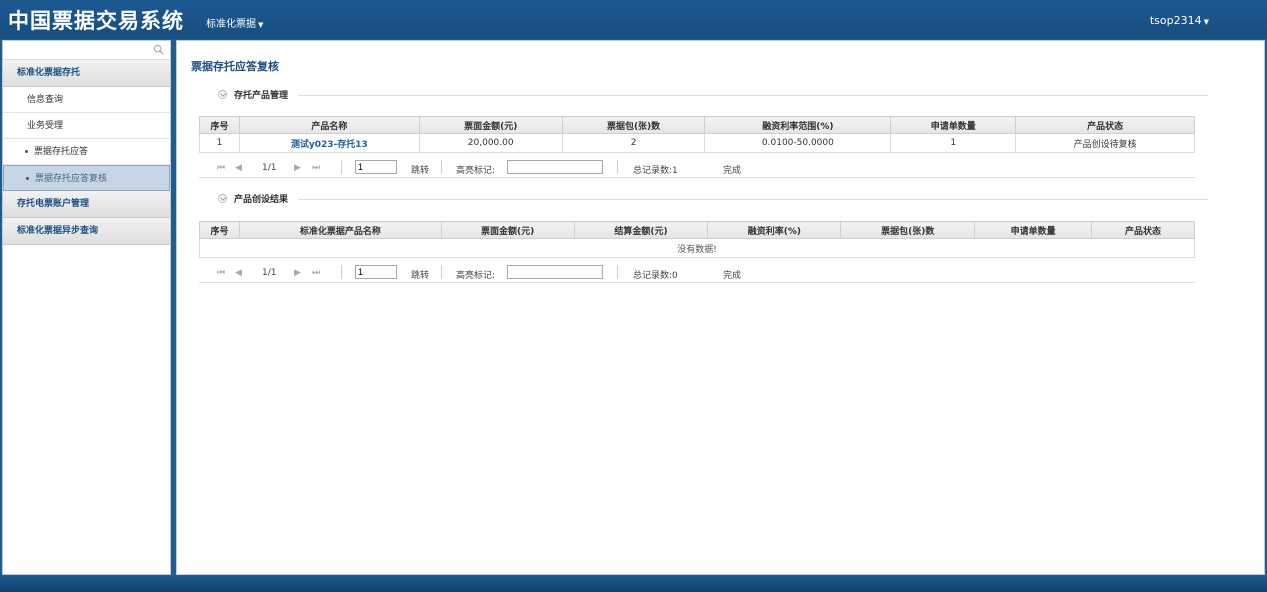 The image size is (1267, 592). Describe the element at coordinates (655, 171) in the screenshot. I see `total-records: 总记录数:1` at that location.